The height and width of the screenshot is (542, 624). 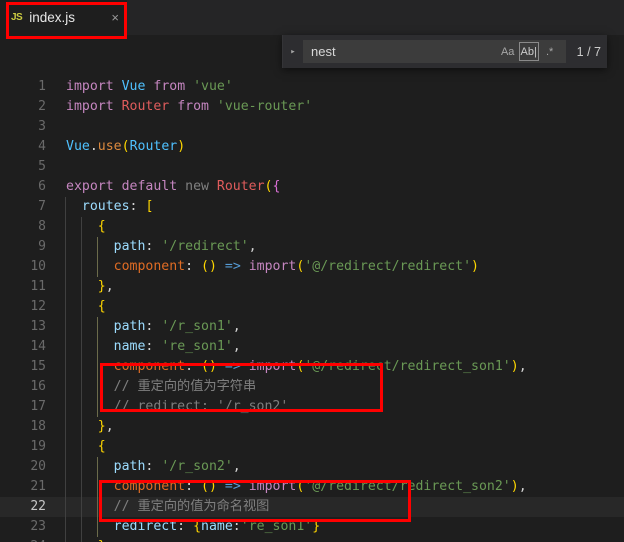 I want to click on line-content: import Vue from 'vue', so click(x=149, y=86).